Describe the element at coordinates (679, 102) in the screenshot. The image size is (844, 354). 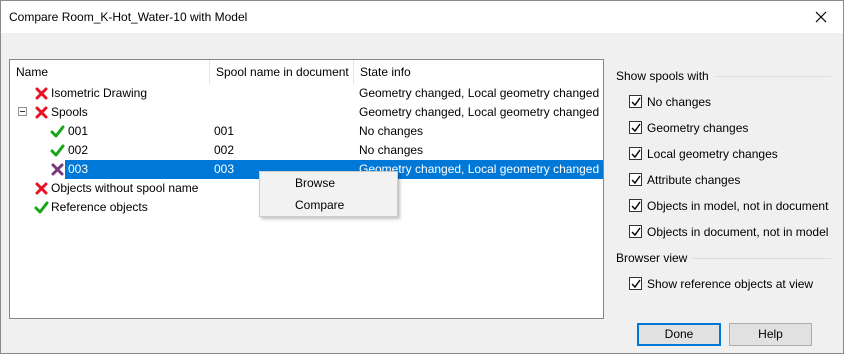
I see `checkbox-label: No changes` at that location.